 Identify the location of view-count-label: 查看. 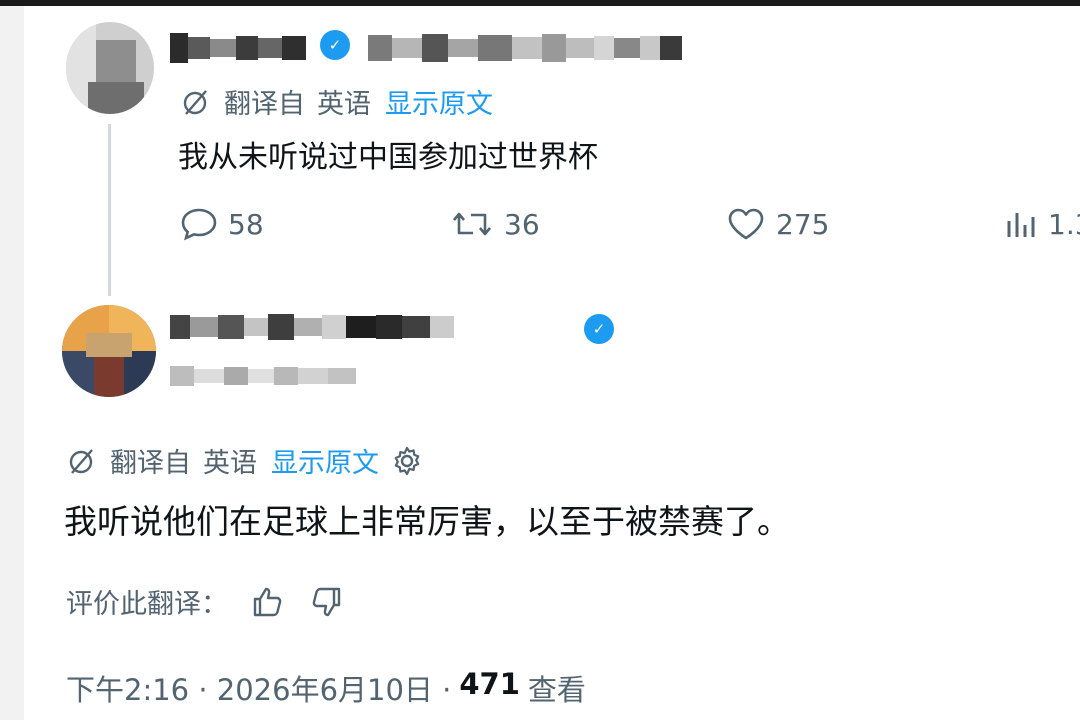
(556, 690).